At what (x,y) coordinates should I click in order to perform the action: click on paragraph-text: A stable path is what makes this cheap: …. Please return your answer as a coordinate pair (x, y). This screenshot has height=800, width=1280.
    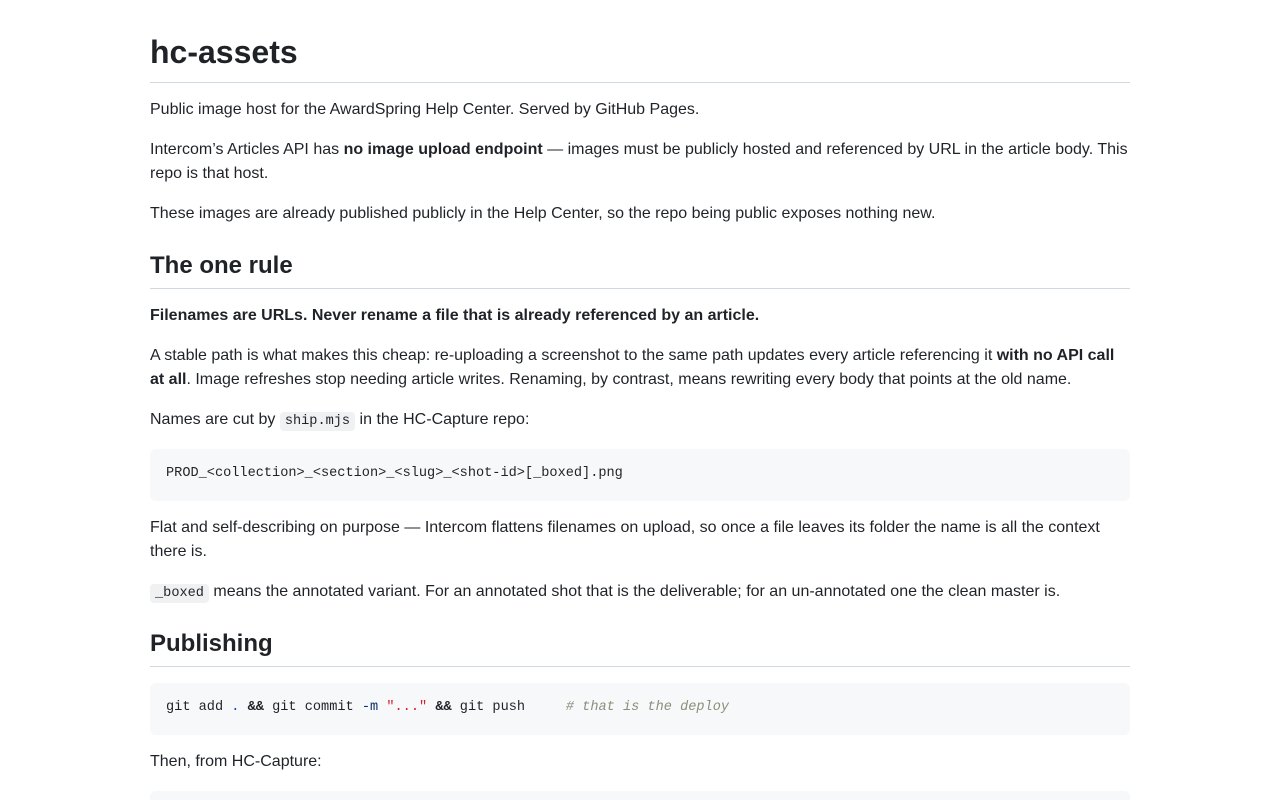
    Looking at the image, I should click on (573, 355).